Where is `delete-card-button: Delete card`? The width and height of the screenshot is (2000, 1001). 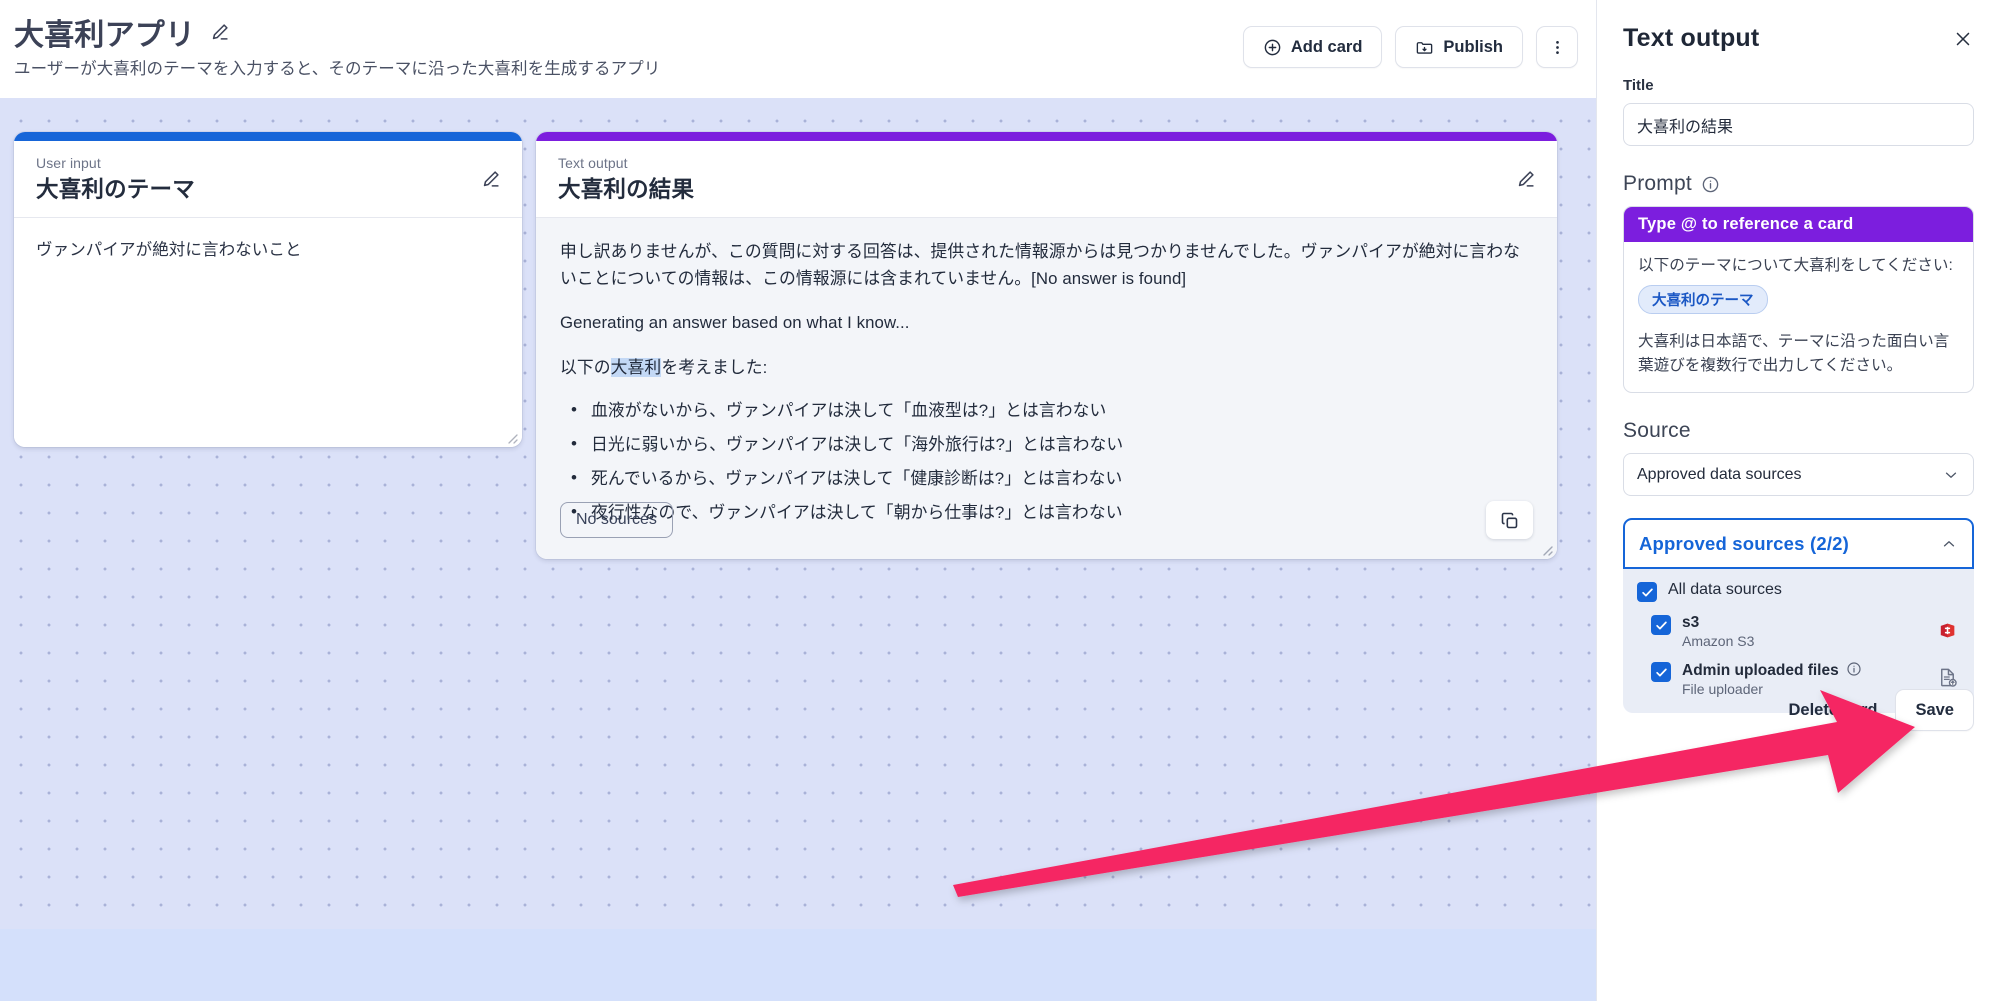 delete-card-button: Delete card is located at coordinates (1832, 710).